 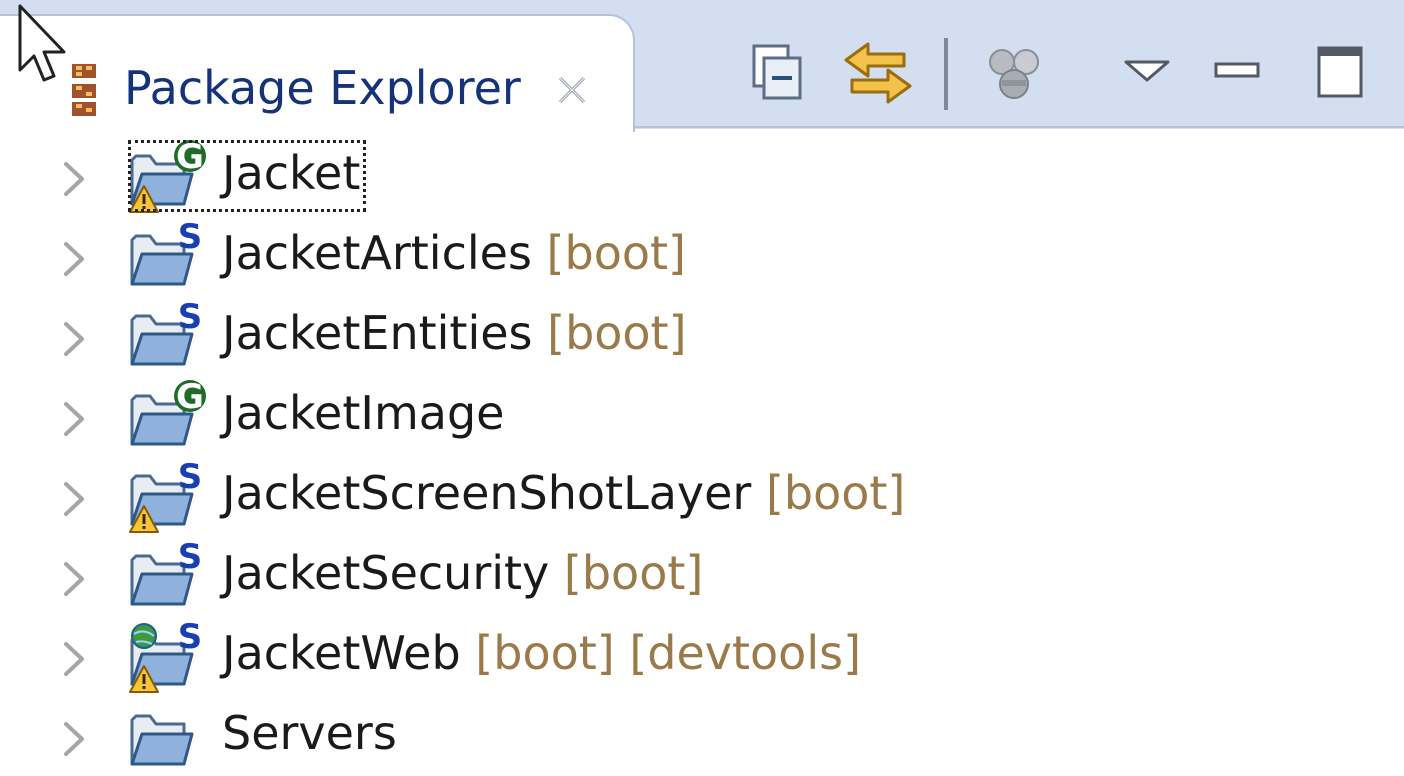 I want to click on project-name: JacketEntities, so click(x=377, y=333).